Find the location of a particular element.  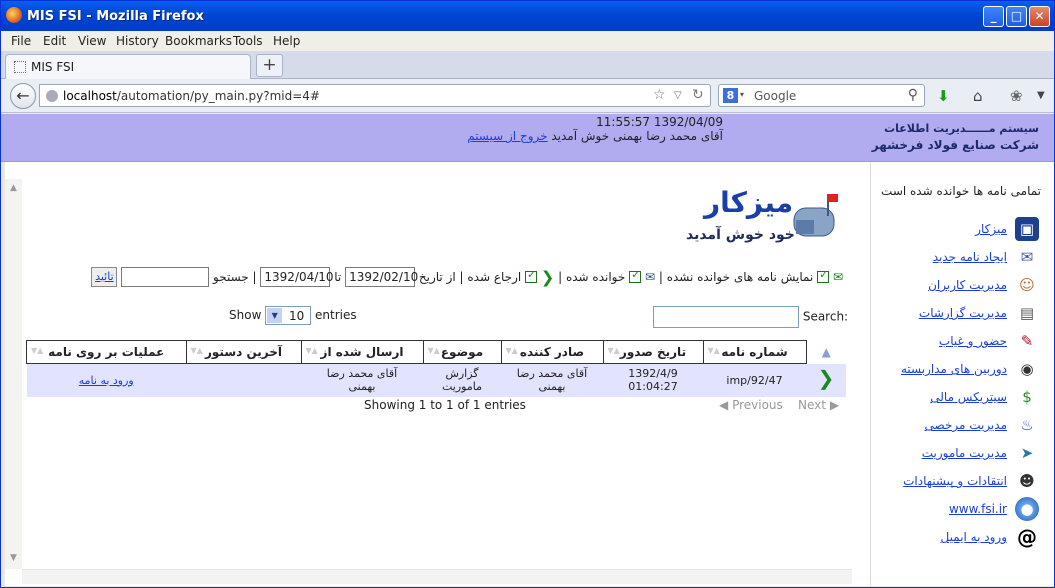

col-letter-number: شماره نامه ▲▼ is located at coordinates (754, 352).